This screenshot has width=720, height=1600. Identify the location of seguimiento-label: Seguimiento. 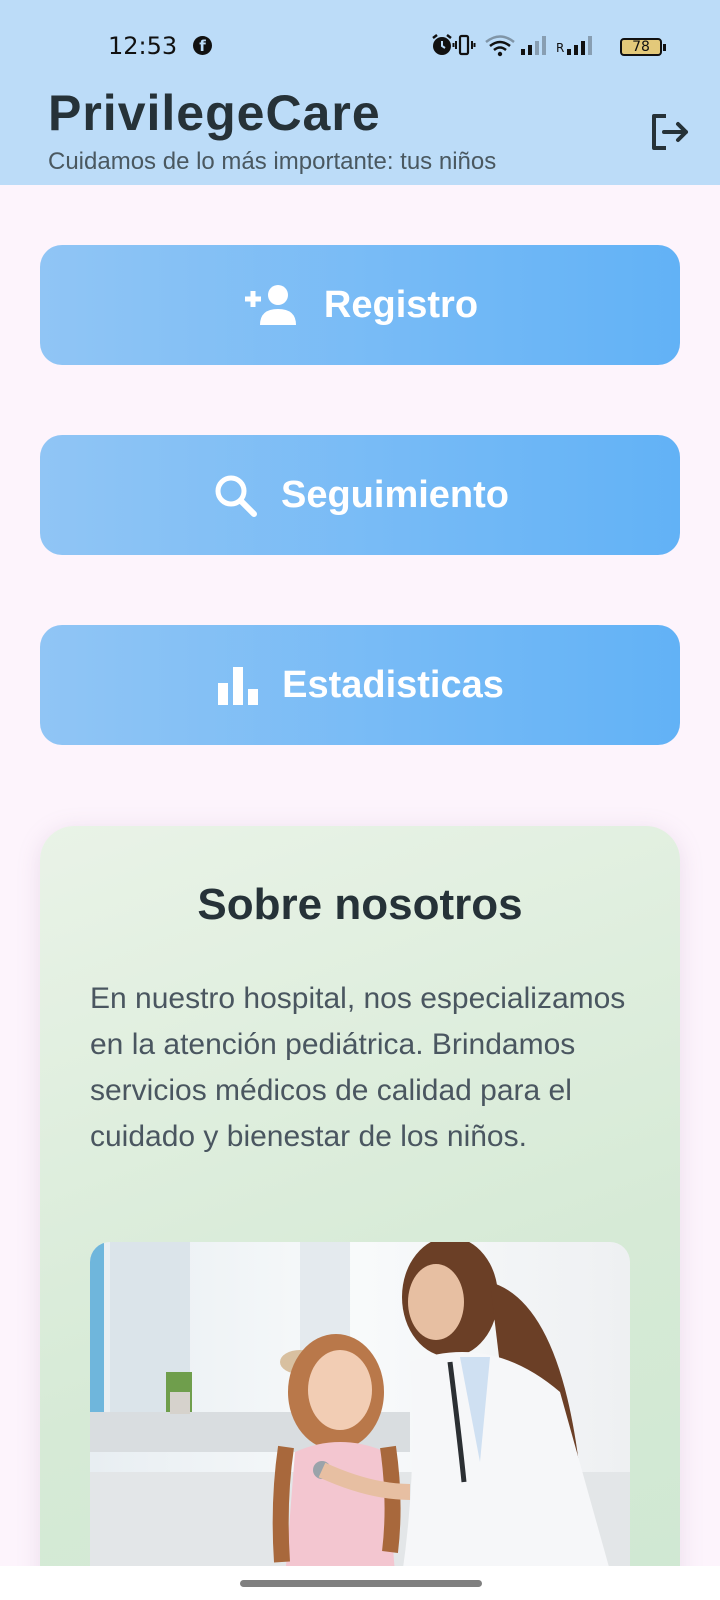
(395, 494).